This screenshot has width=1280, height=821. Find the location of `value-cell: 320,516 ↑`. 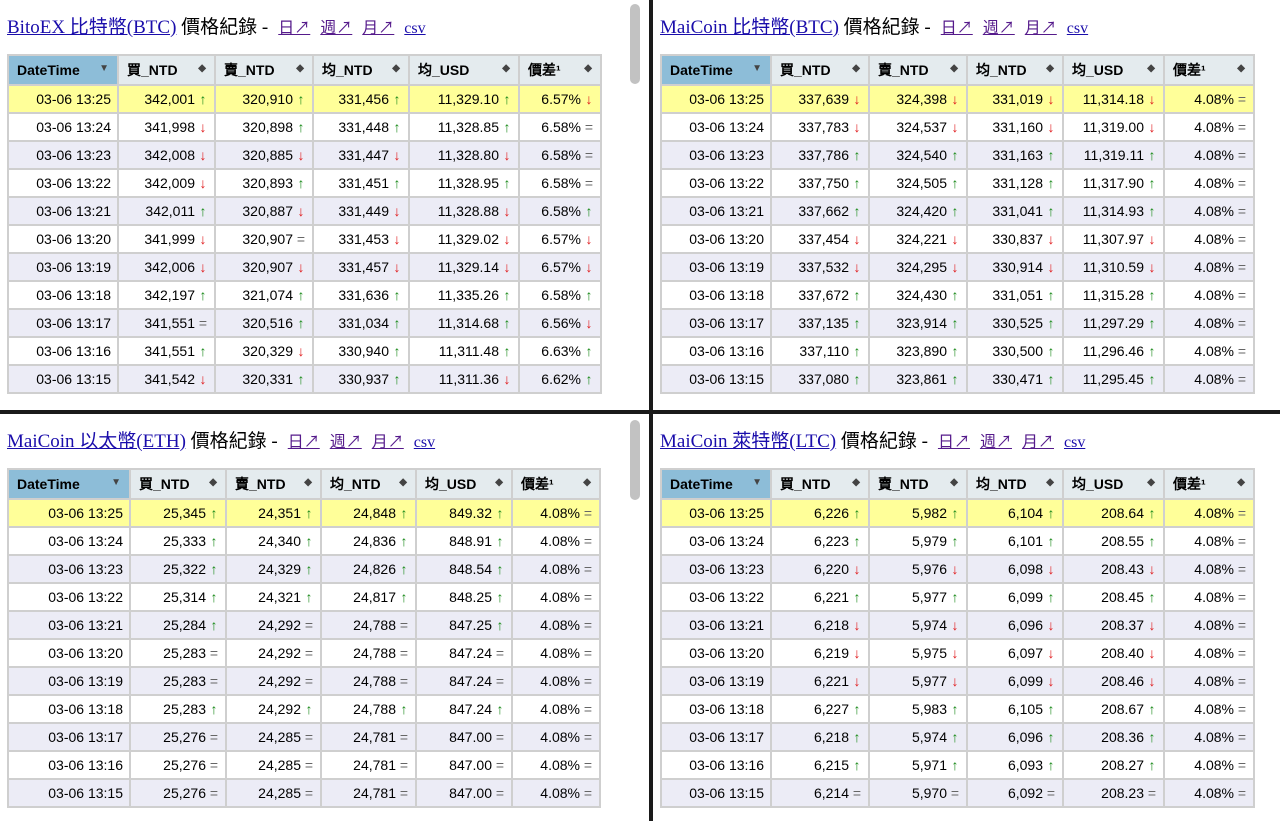

value-cell: 320,516 ↑ is located at coordinates (264, 323).